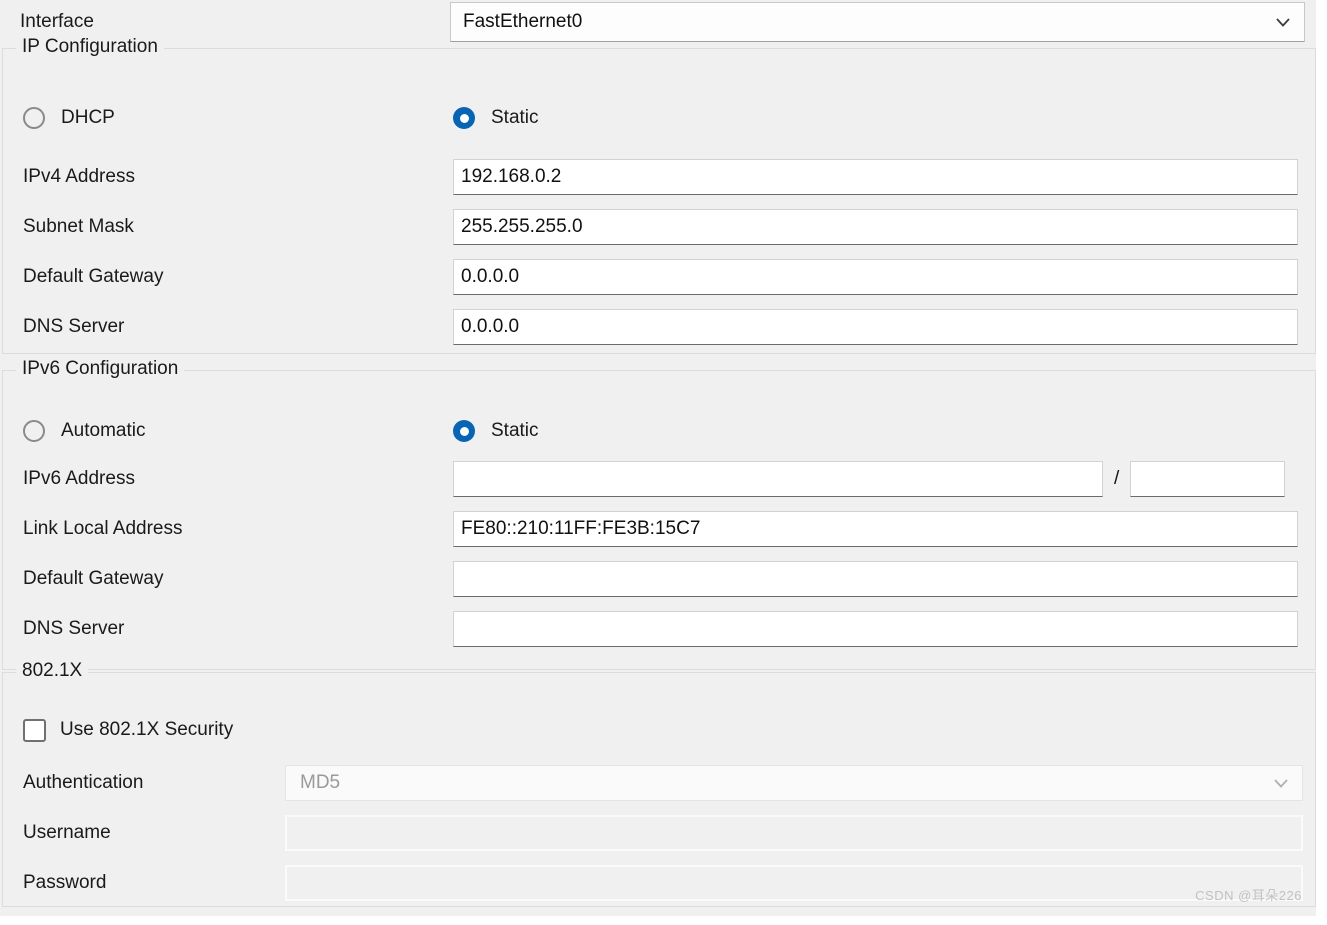  What do you see at coordinates (794, 783) in the screenshot?
I see `authentication-dropdown: MD5` at bounding box center [794, 783].